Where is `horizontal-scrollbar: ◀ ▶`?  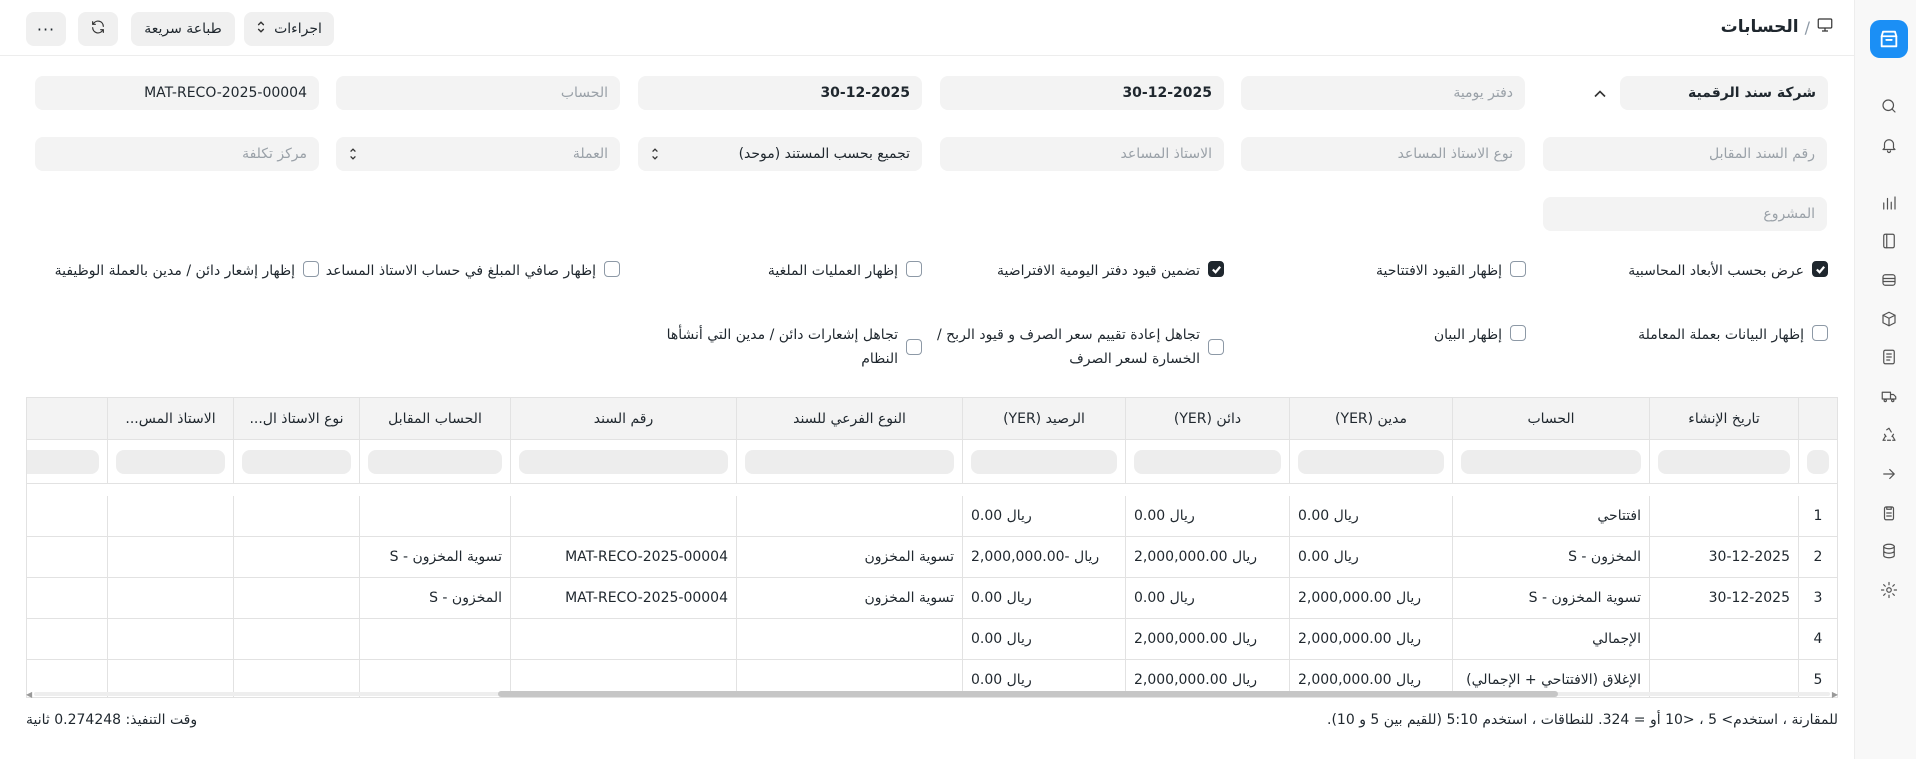 horizontal-scrollbar: ◀ ▶ is located at coordinates (932, 694).